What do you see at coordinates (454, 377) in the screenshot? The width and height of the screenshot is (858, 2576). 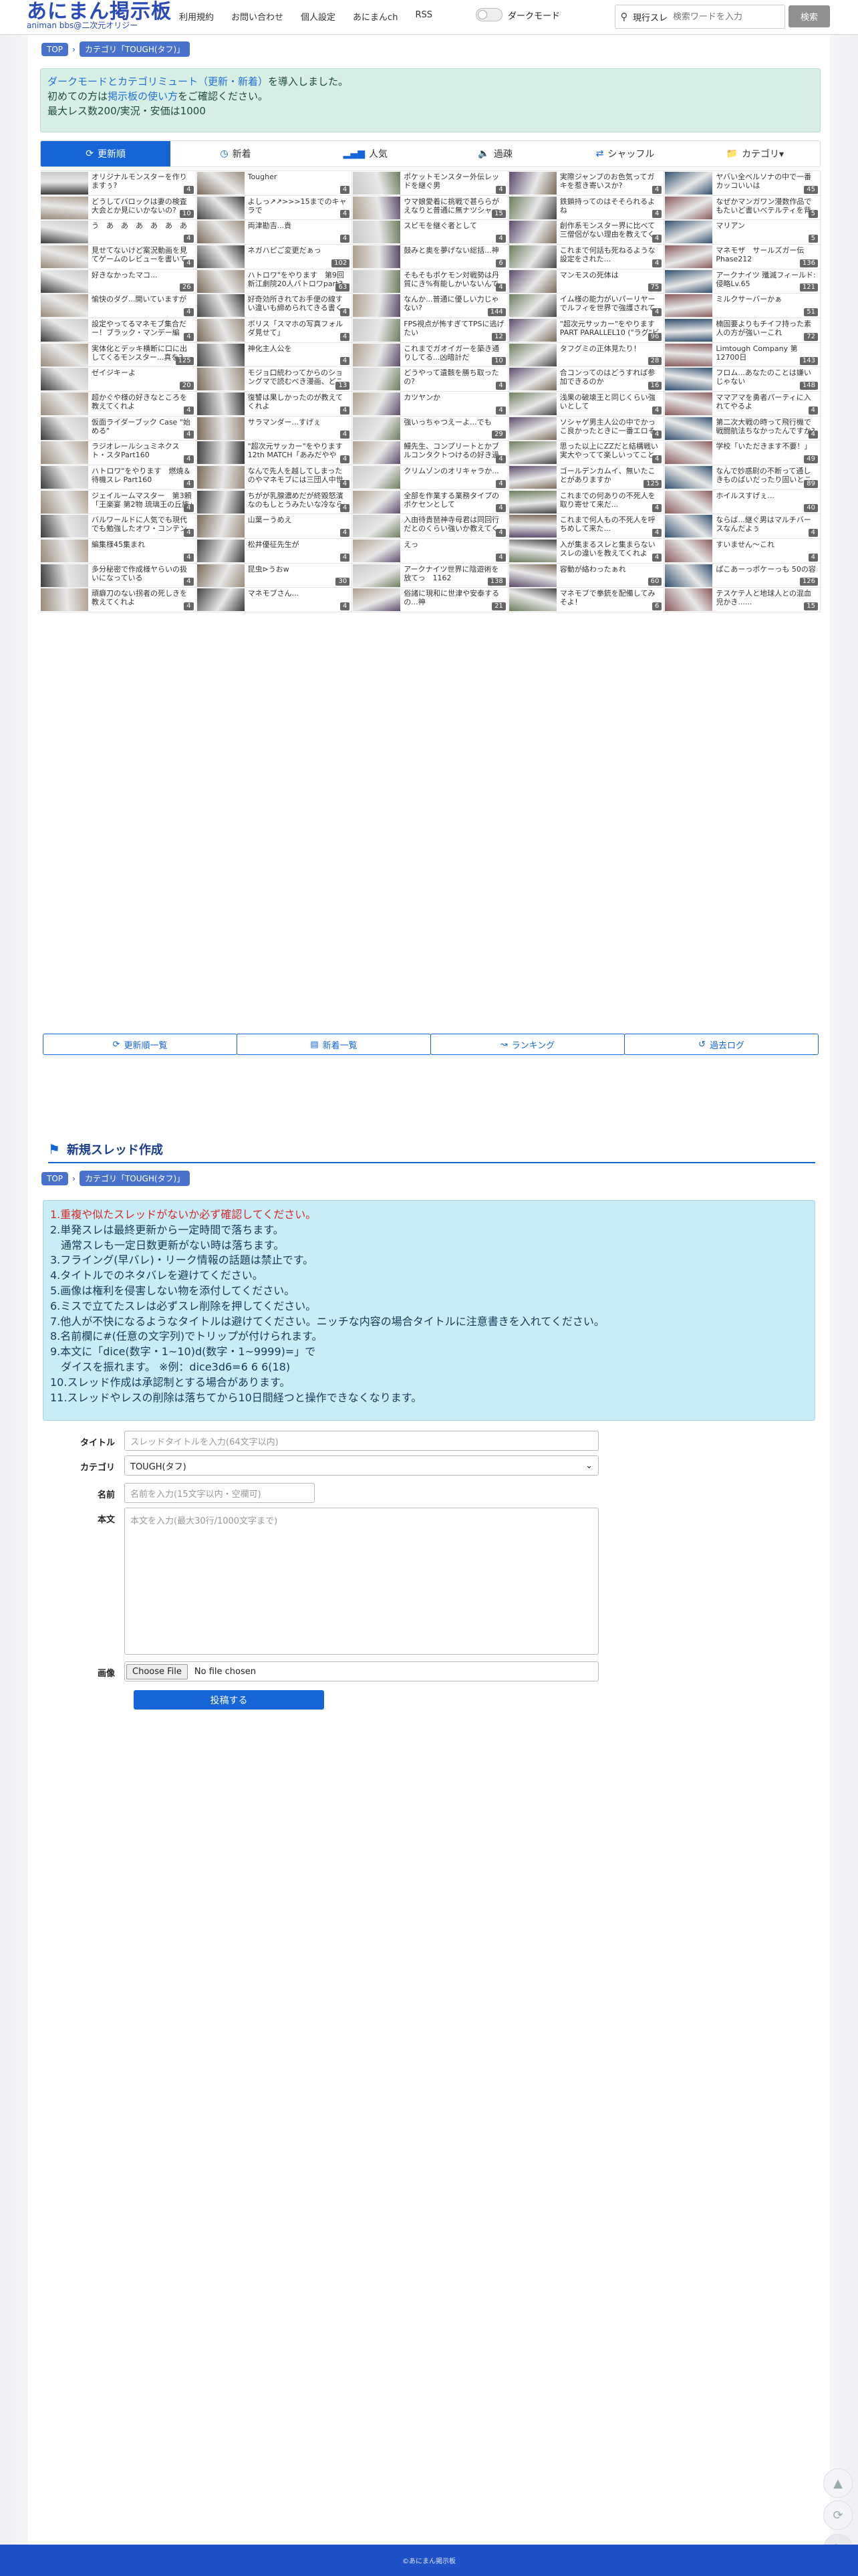 I see `thread-title: どうやって遺骸を勝ち取ったの?` at bounding box center [454, 377].